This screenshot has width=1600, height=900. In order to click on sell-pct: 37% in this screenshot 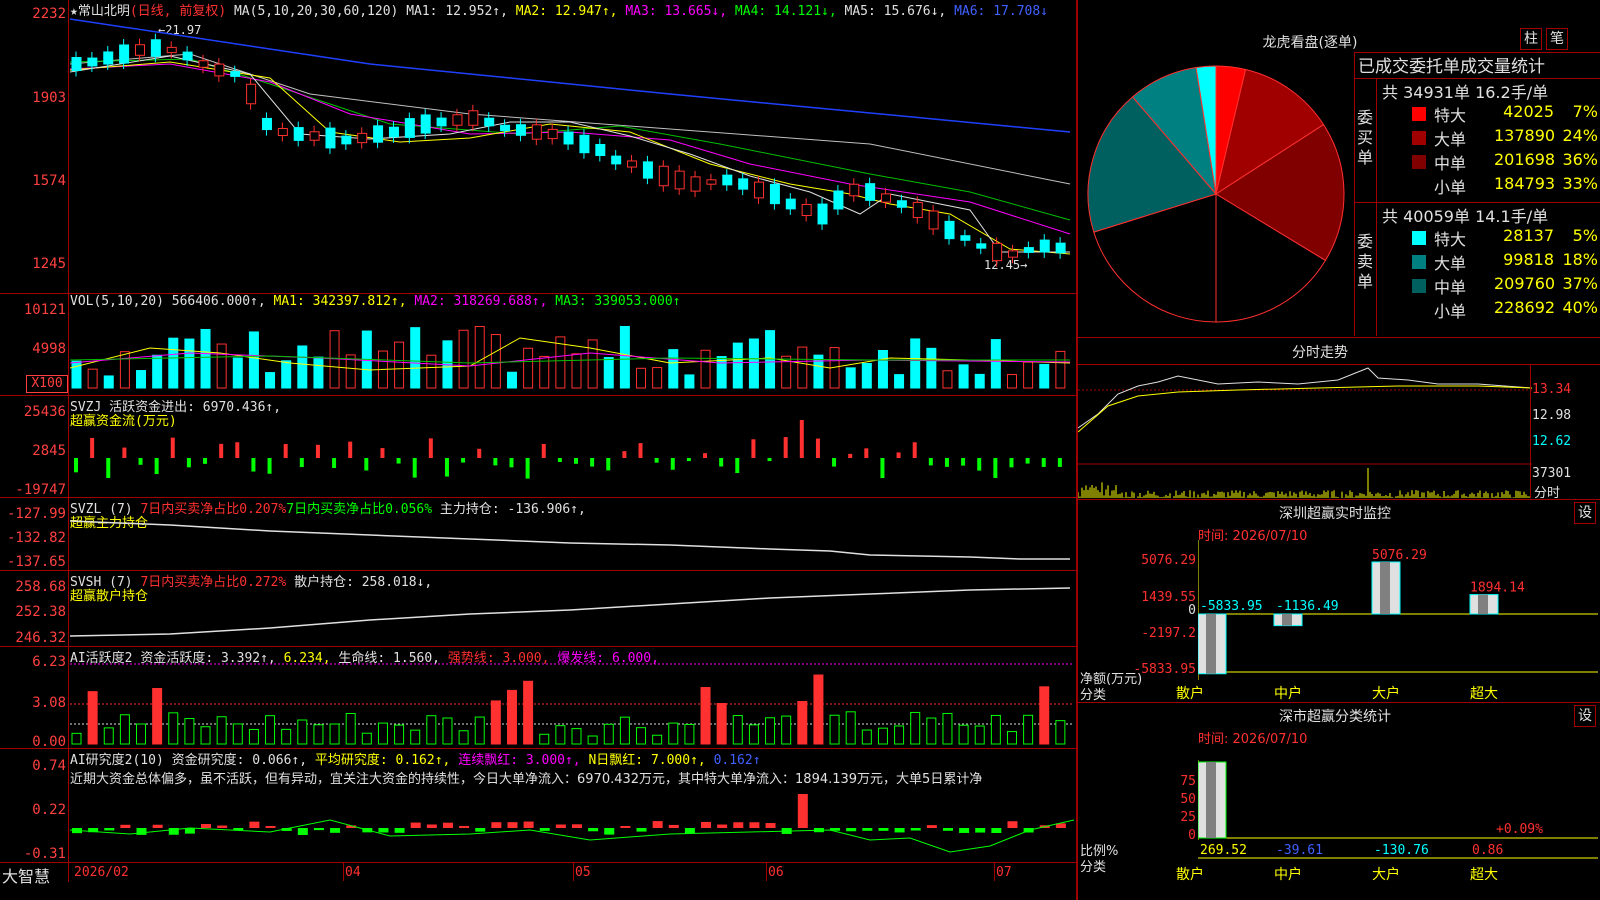, I will do `click(1580, 283)`.